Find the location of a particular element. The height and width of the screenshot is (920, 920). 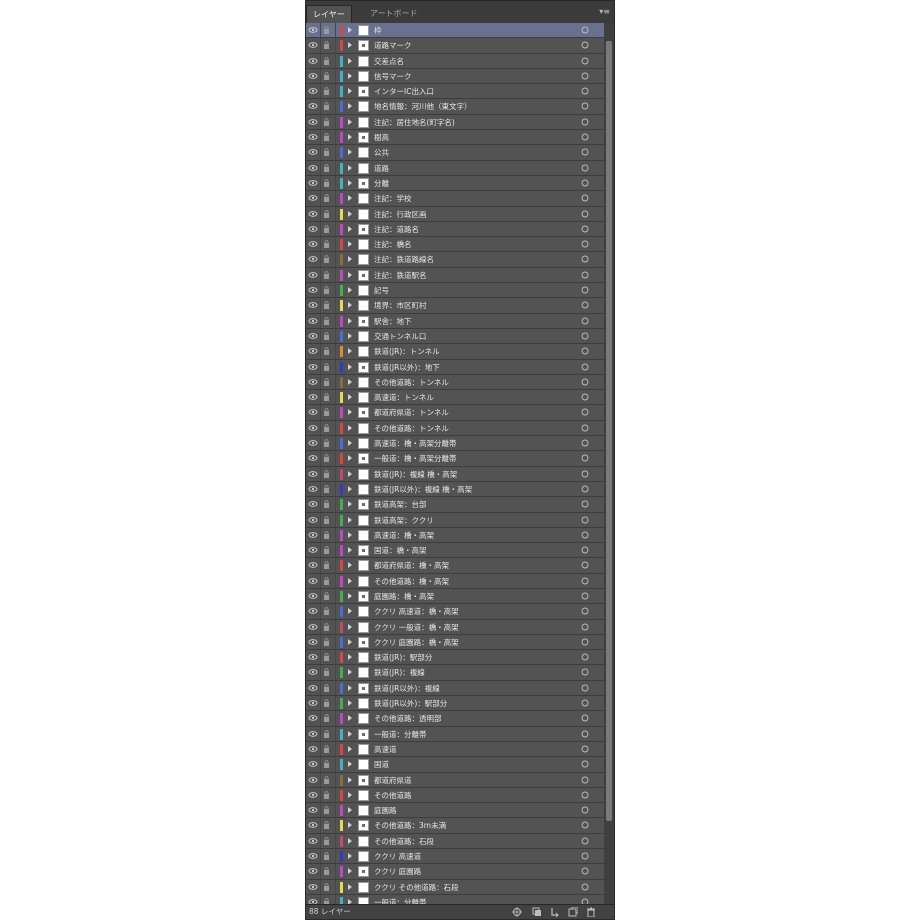

layer-name: 注記：行政区画 is located at coordinates (400, 214).